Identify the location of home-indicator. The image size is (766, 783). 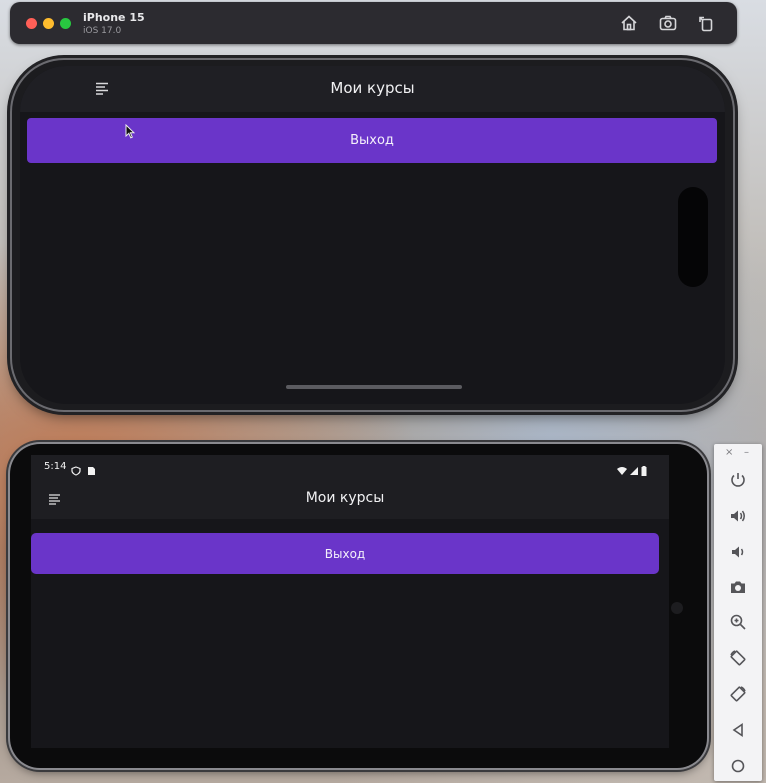
(374, 387).